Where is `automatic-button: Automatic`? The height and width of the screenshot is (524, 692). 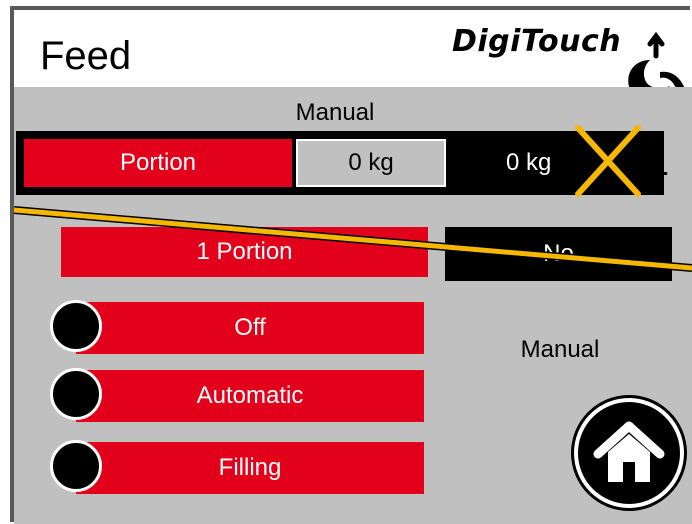 automatic-button: Automatic is located at coordinates (250, 396).